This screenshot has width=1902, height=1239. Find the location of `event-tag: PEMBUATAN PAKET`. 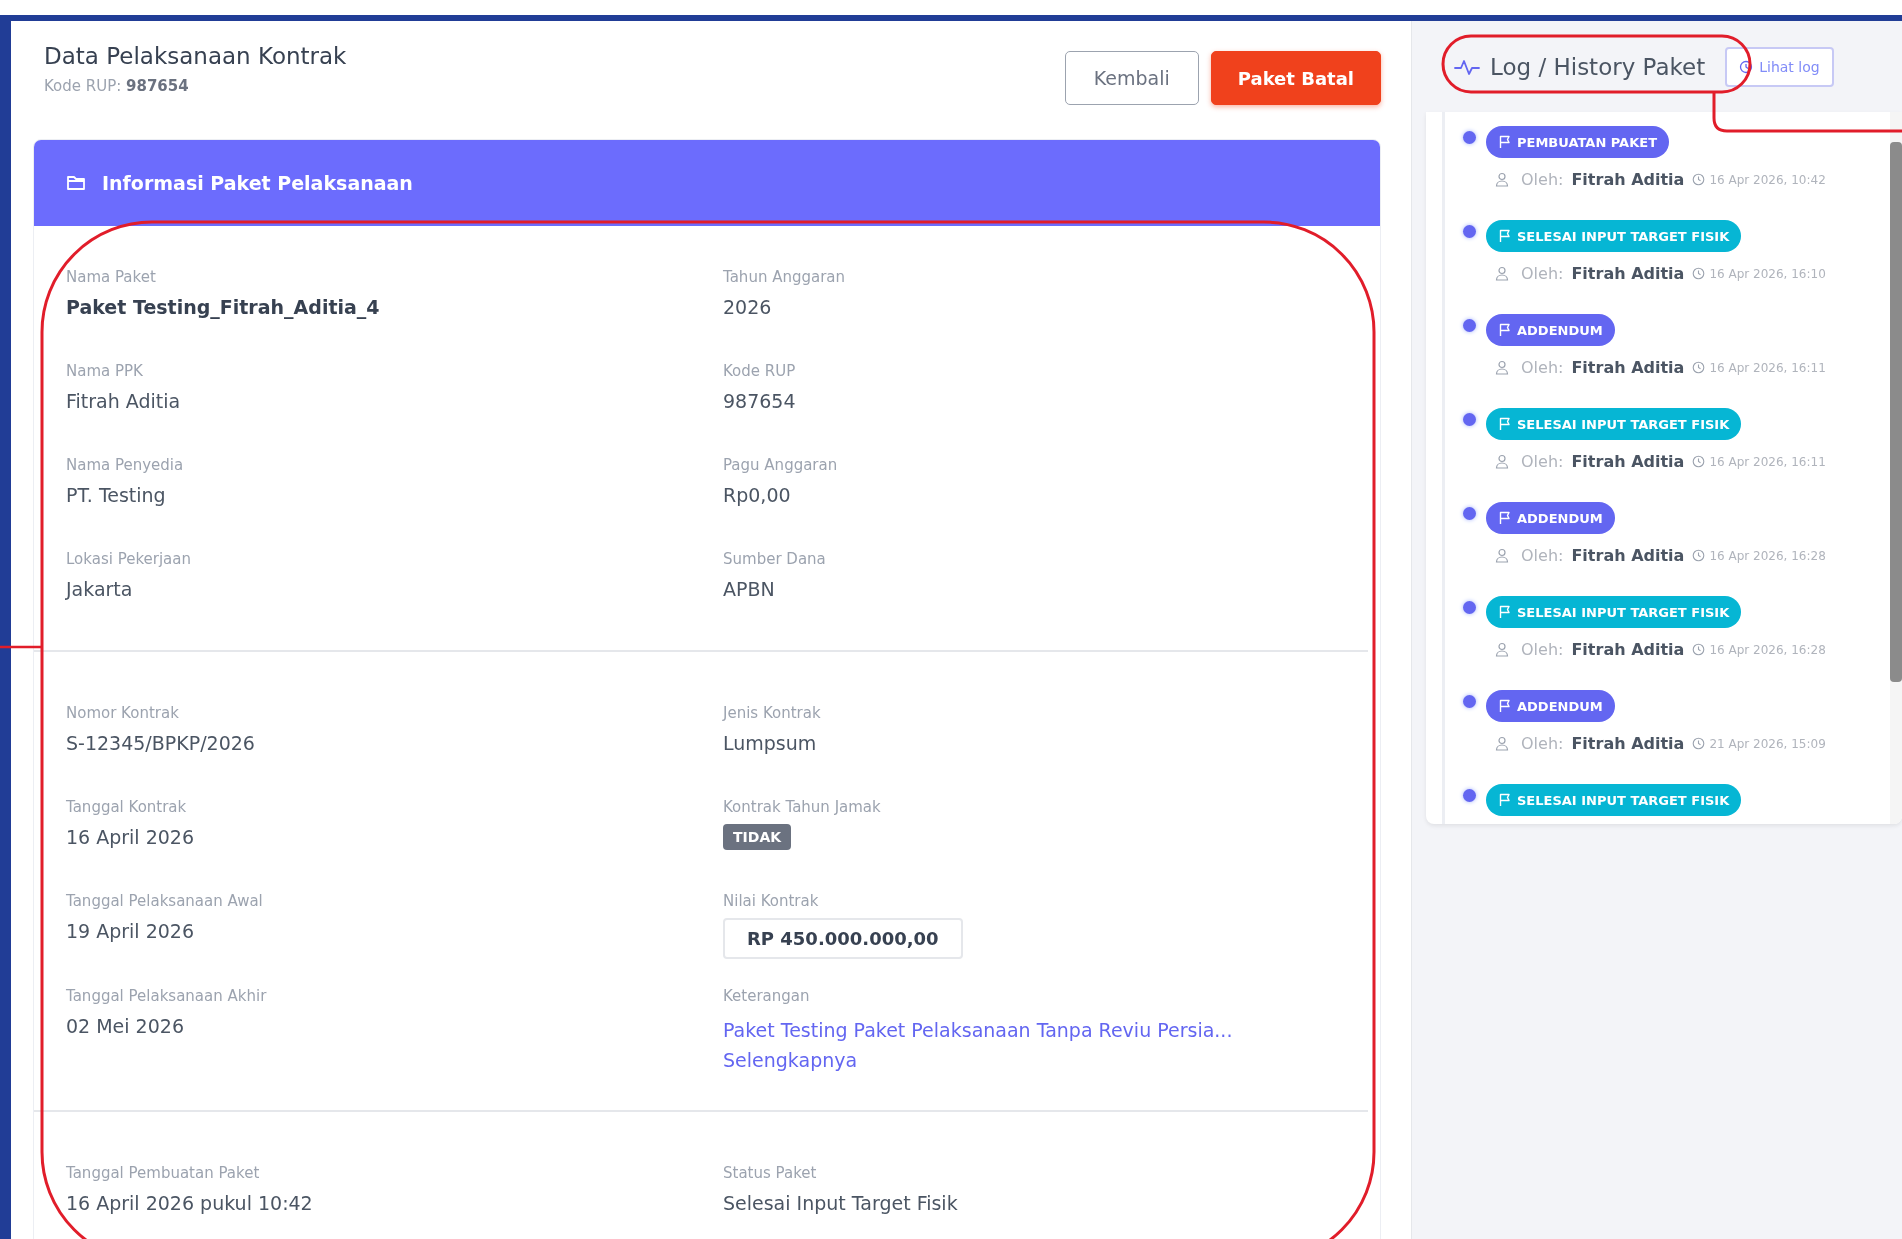

event-tag: PEMBUATAN PAKET is located at coordinates (1577, 142).